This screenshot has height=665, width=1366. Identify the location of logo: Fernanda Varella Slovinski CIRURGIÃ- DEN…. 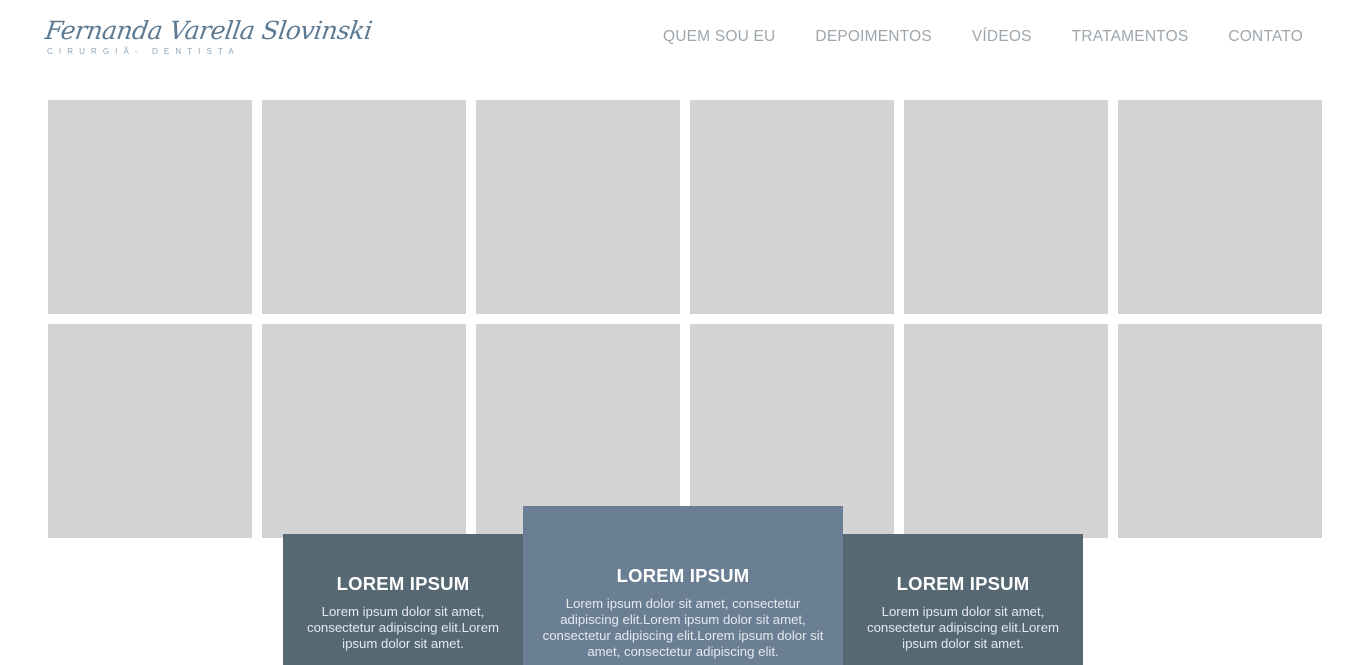
(208, 35).